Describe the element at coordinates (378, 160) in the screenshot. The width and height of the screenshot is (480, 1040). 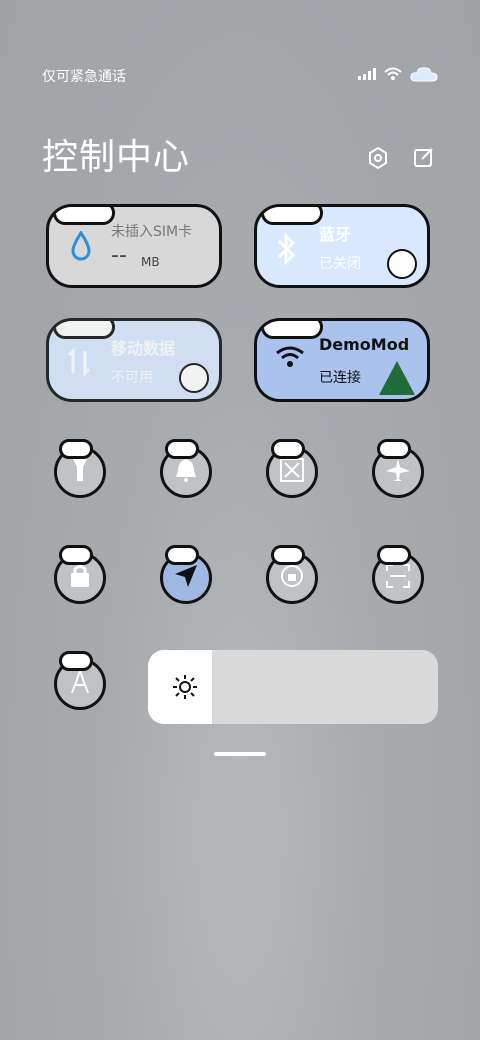
I see `settings-icon` at that location.